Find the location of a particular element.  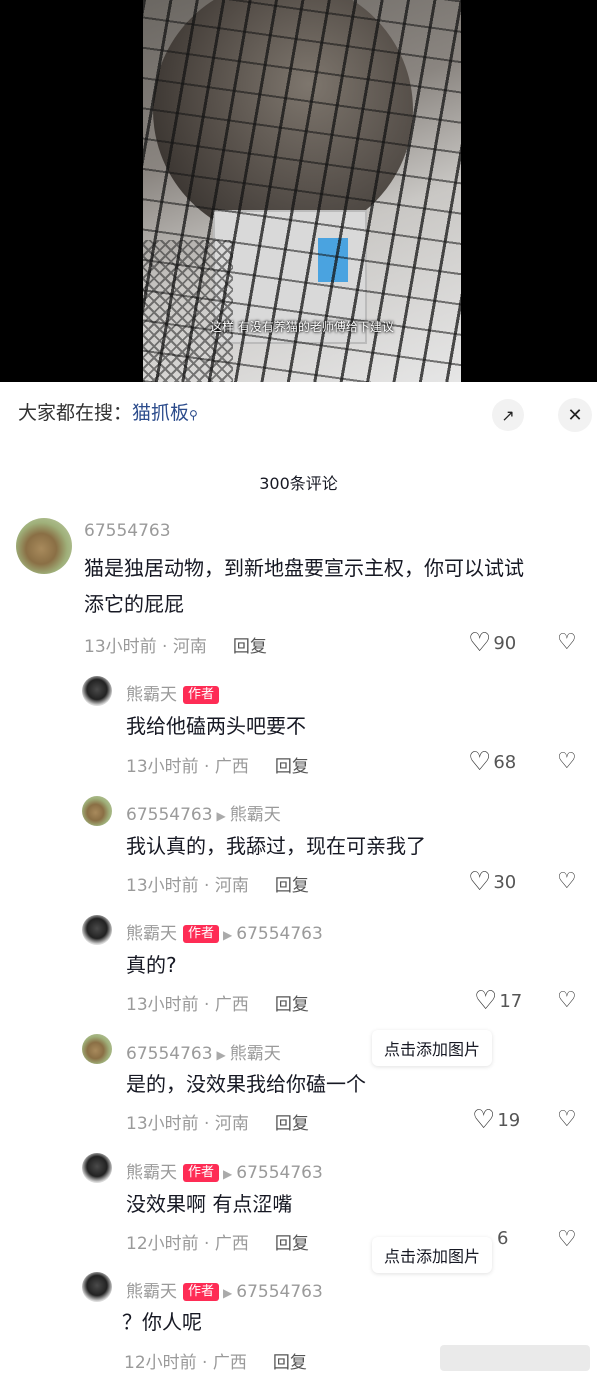

like-button: ♡ 17 is located at coordinates (498, 1001).